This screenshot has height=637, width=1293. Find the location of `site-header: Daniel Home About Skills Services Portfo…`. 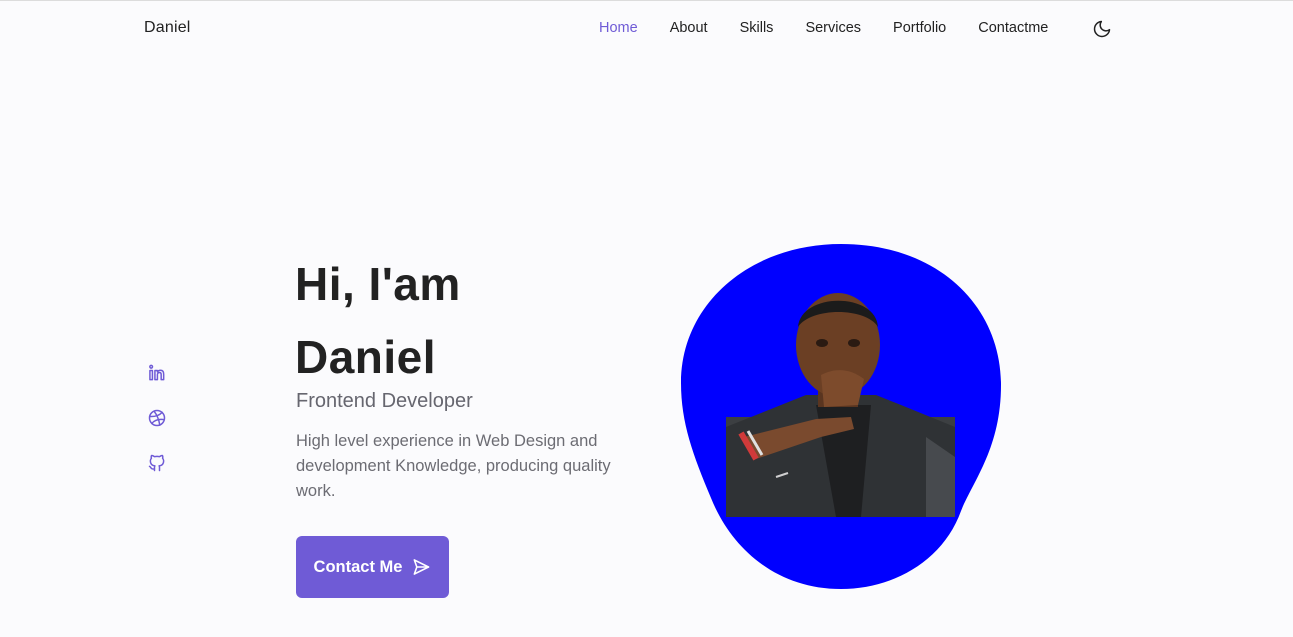

site-header: Daniel Home About Skills Services Portfo… is located at coordinates (646, 29).